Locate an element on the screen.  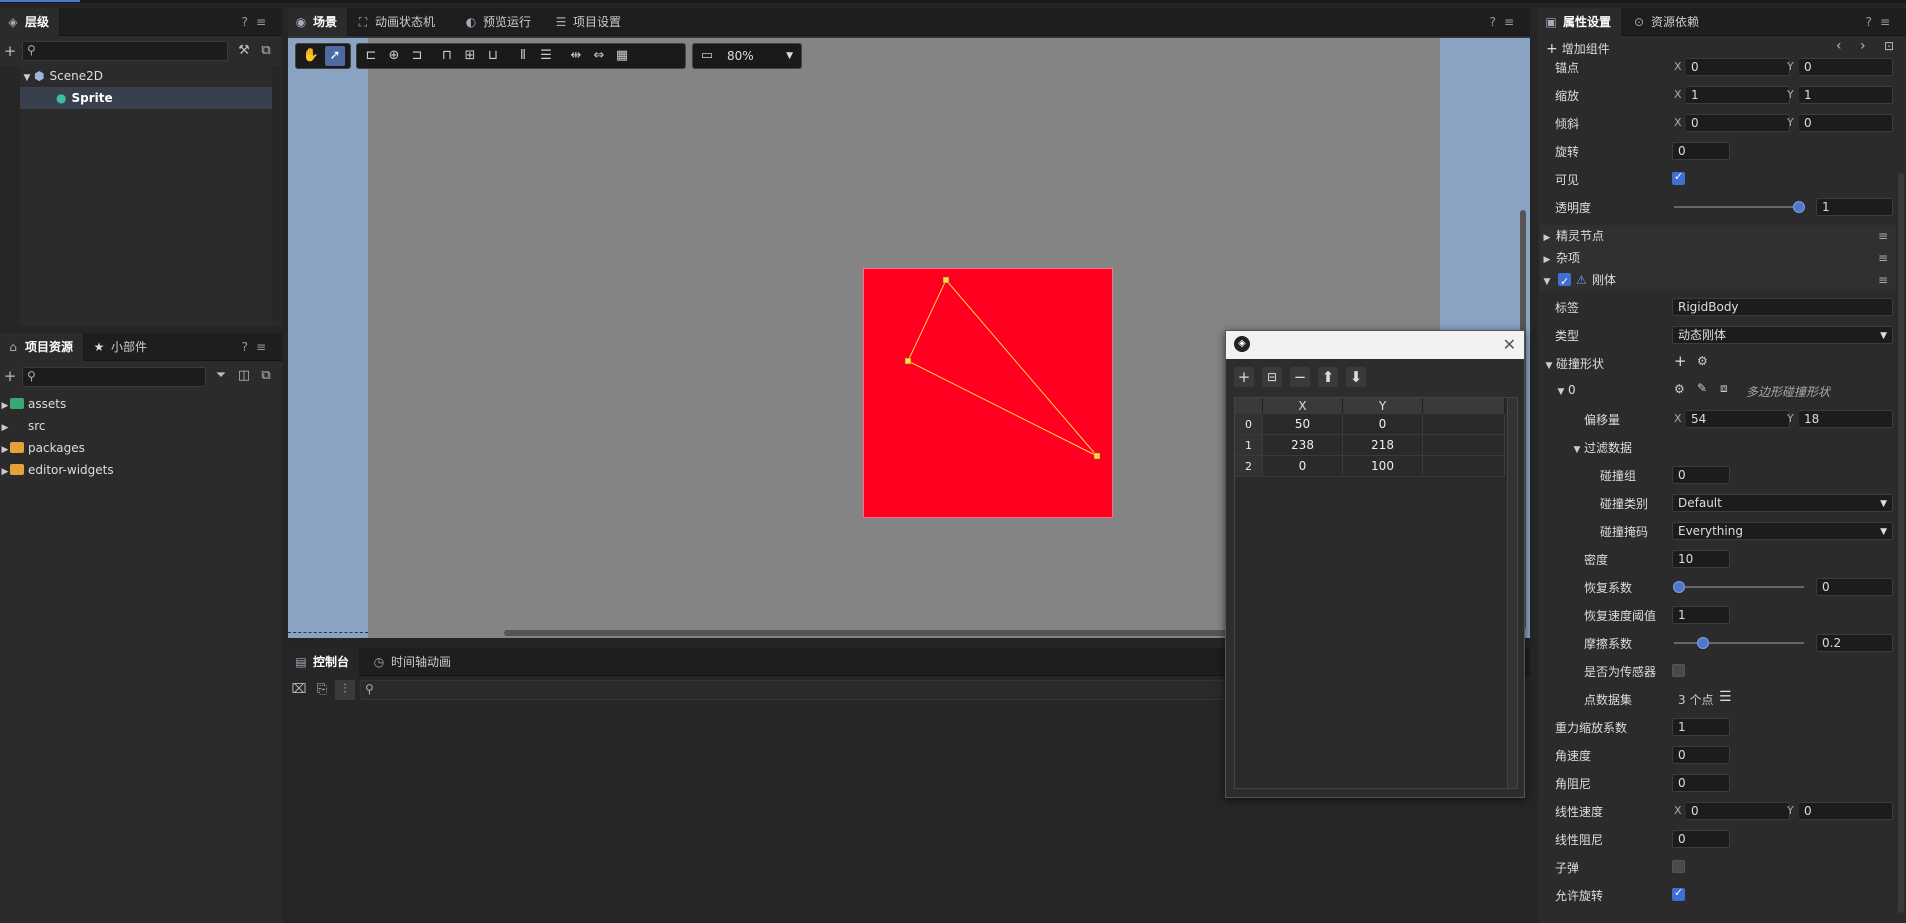
collapse-icon: ⧉ is located at coordinates (266, 51).